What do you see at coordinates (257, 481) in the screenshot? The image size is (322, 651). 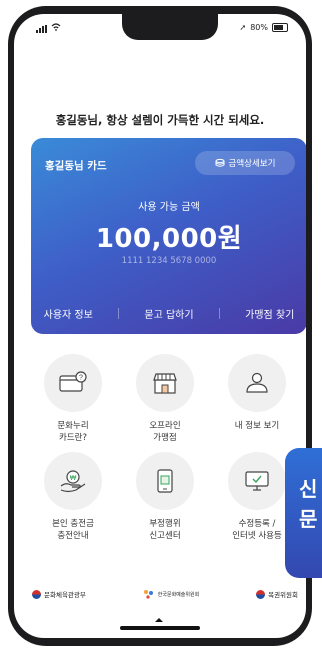 I see `monitor-icon` at bounding box center [257, 481].